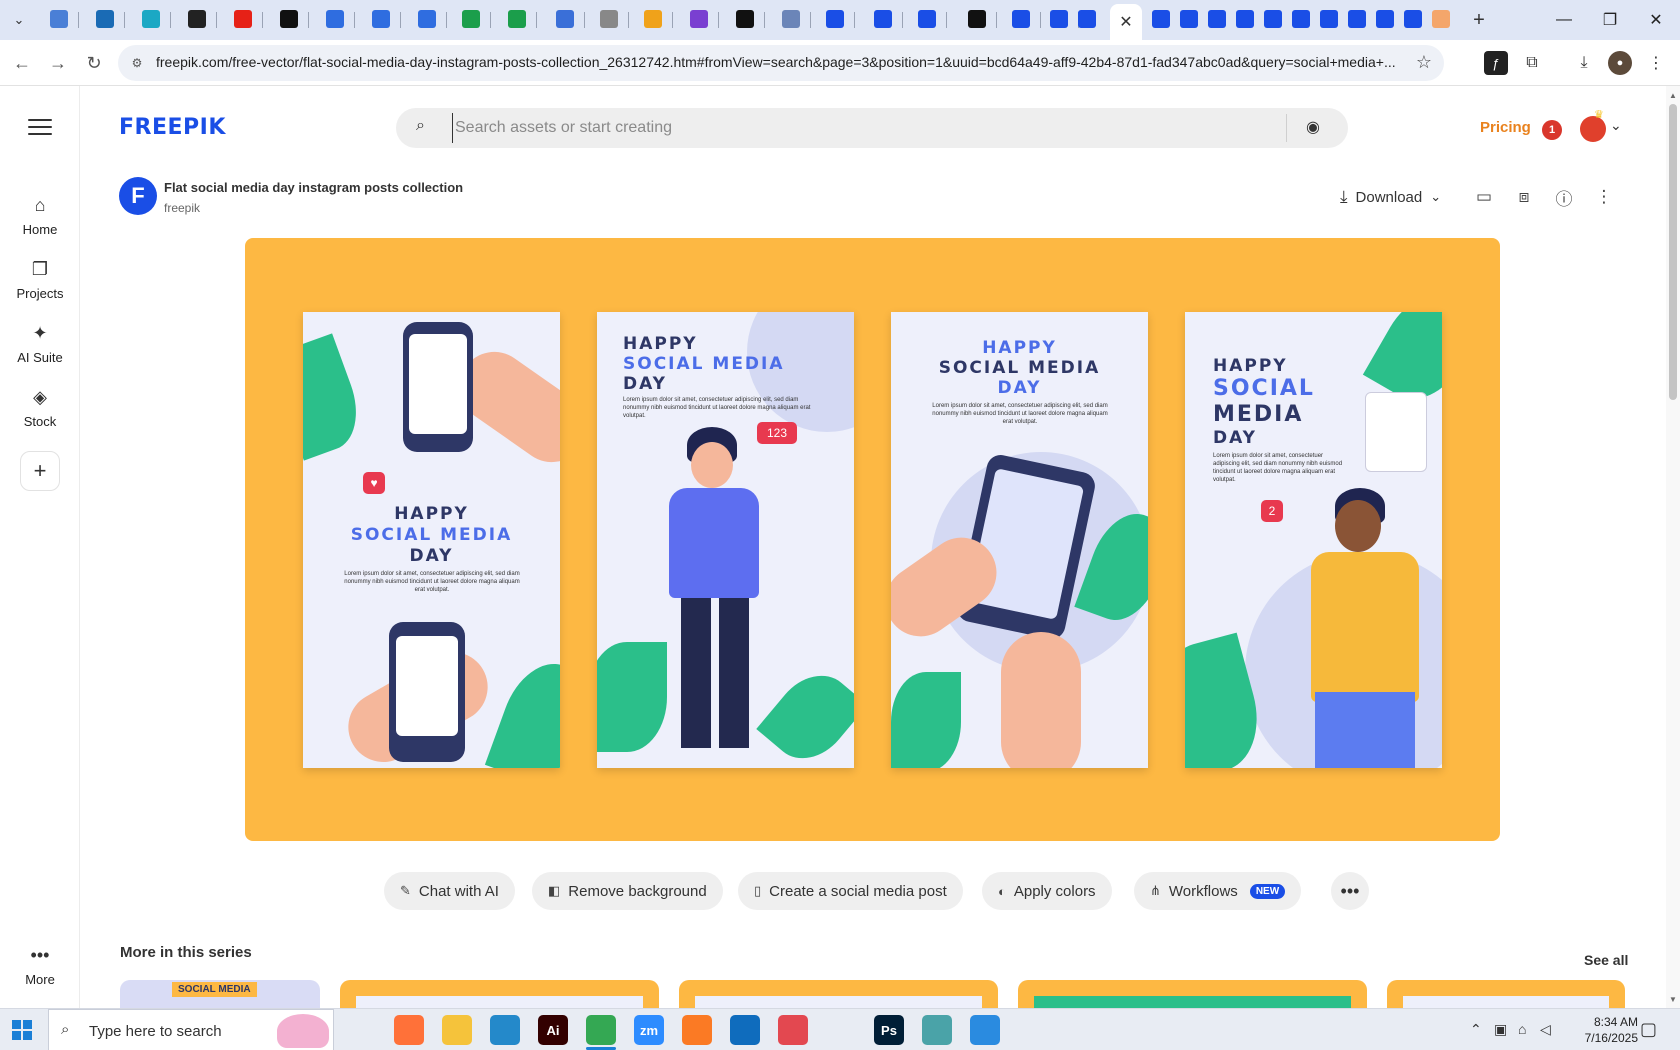 The image size is (1680, 1050). What do you see at coordinates (137, 63) in the screenshot?
I see `site-info-icon: ⚙` at bounding box center [137, 63].